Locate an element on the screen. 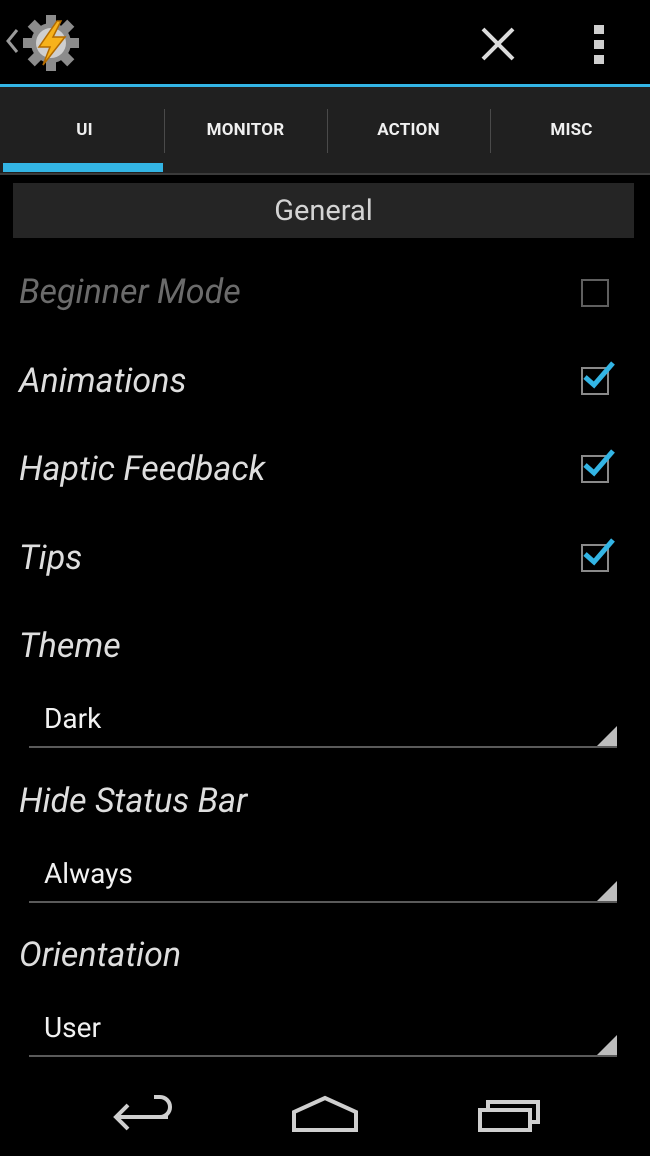 The height and width of the screenshot is (1156, 650). tips-label: Tips is located at coordinates (50, 558).